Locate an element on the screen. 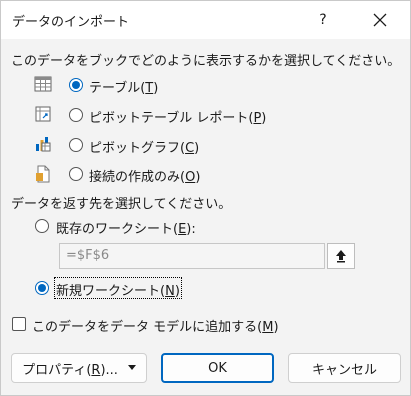 The height and width of the screenshot is (396, 411). close-icon is located at coordinates (380, 20).